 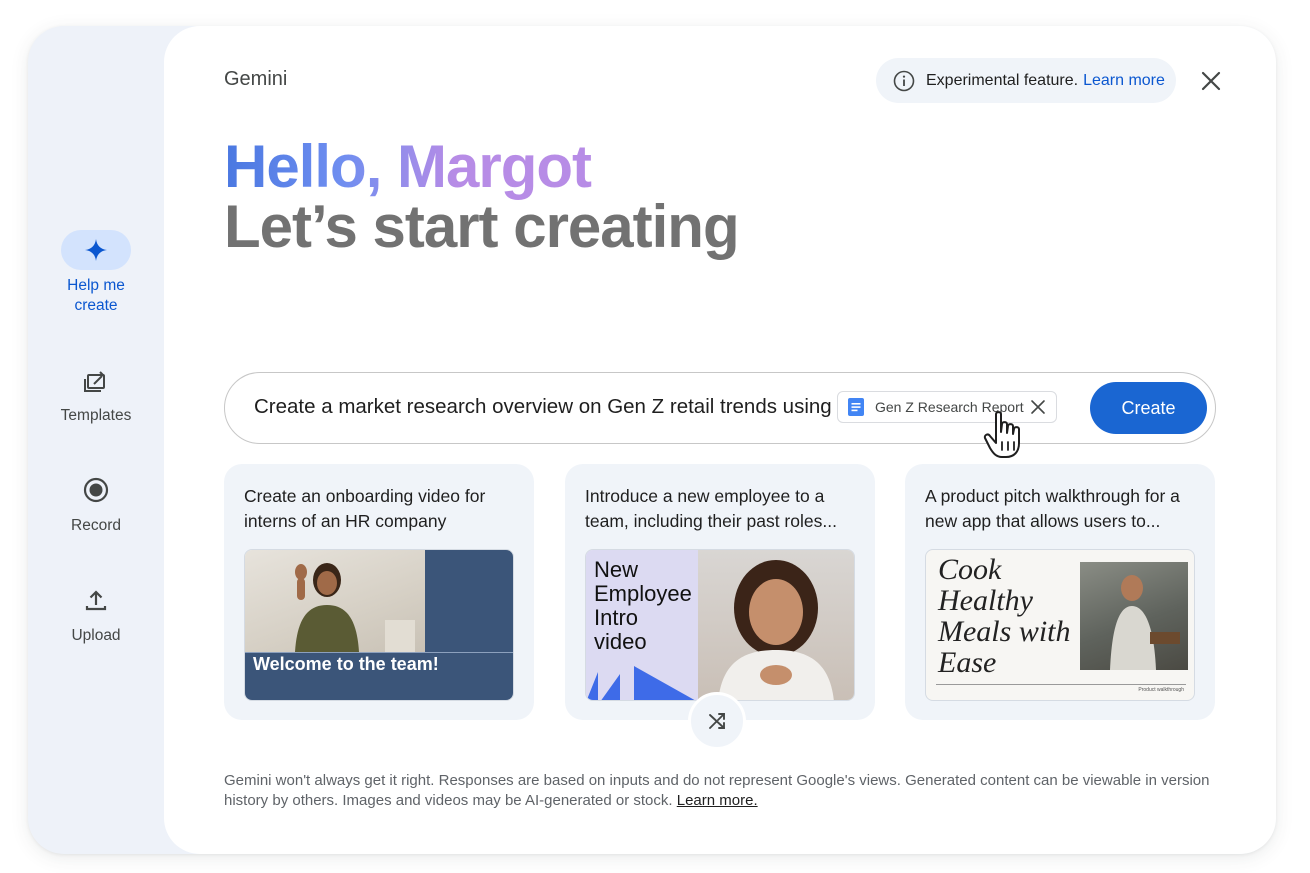 I want to click on chef-photo, so click(x=1134, y=616).